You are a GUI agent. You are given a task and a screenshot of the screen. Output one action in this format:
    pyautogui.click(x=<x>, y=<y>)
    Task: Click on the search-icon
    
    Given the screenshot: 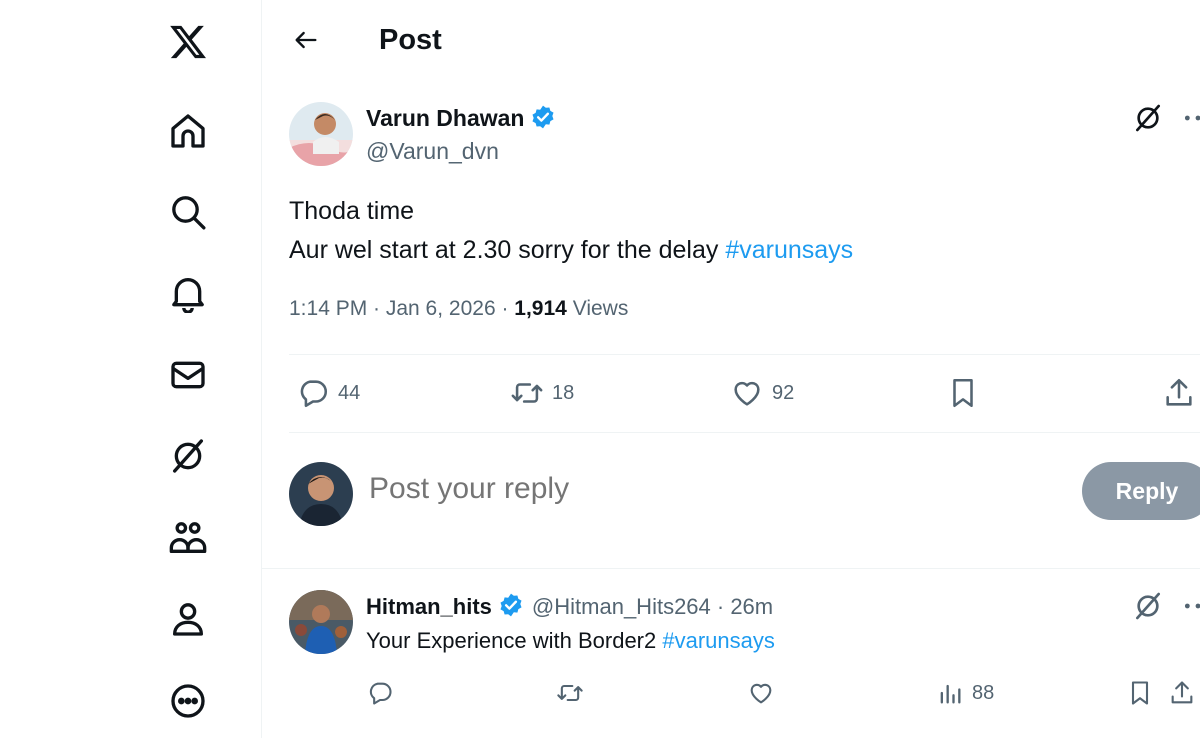 What is the action you would take?
    pyautogui.click(x=188, y=212)
    